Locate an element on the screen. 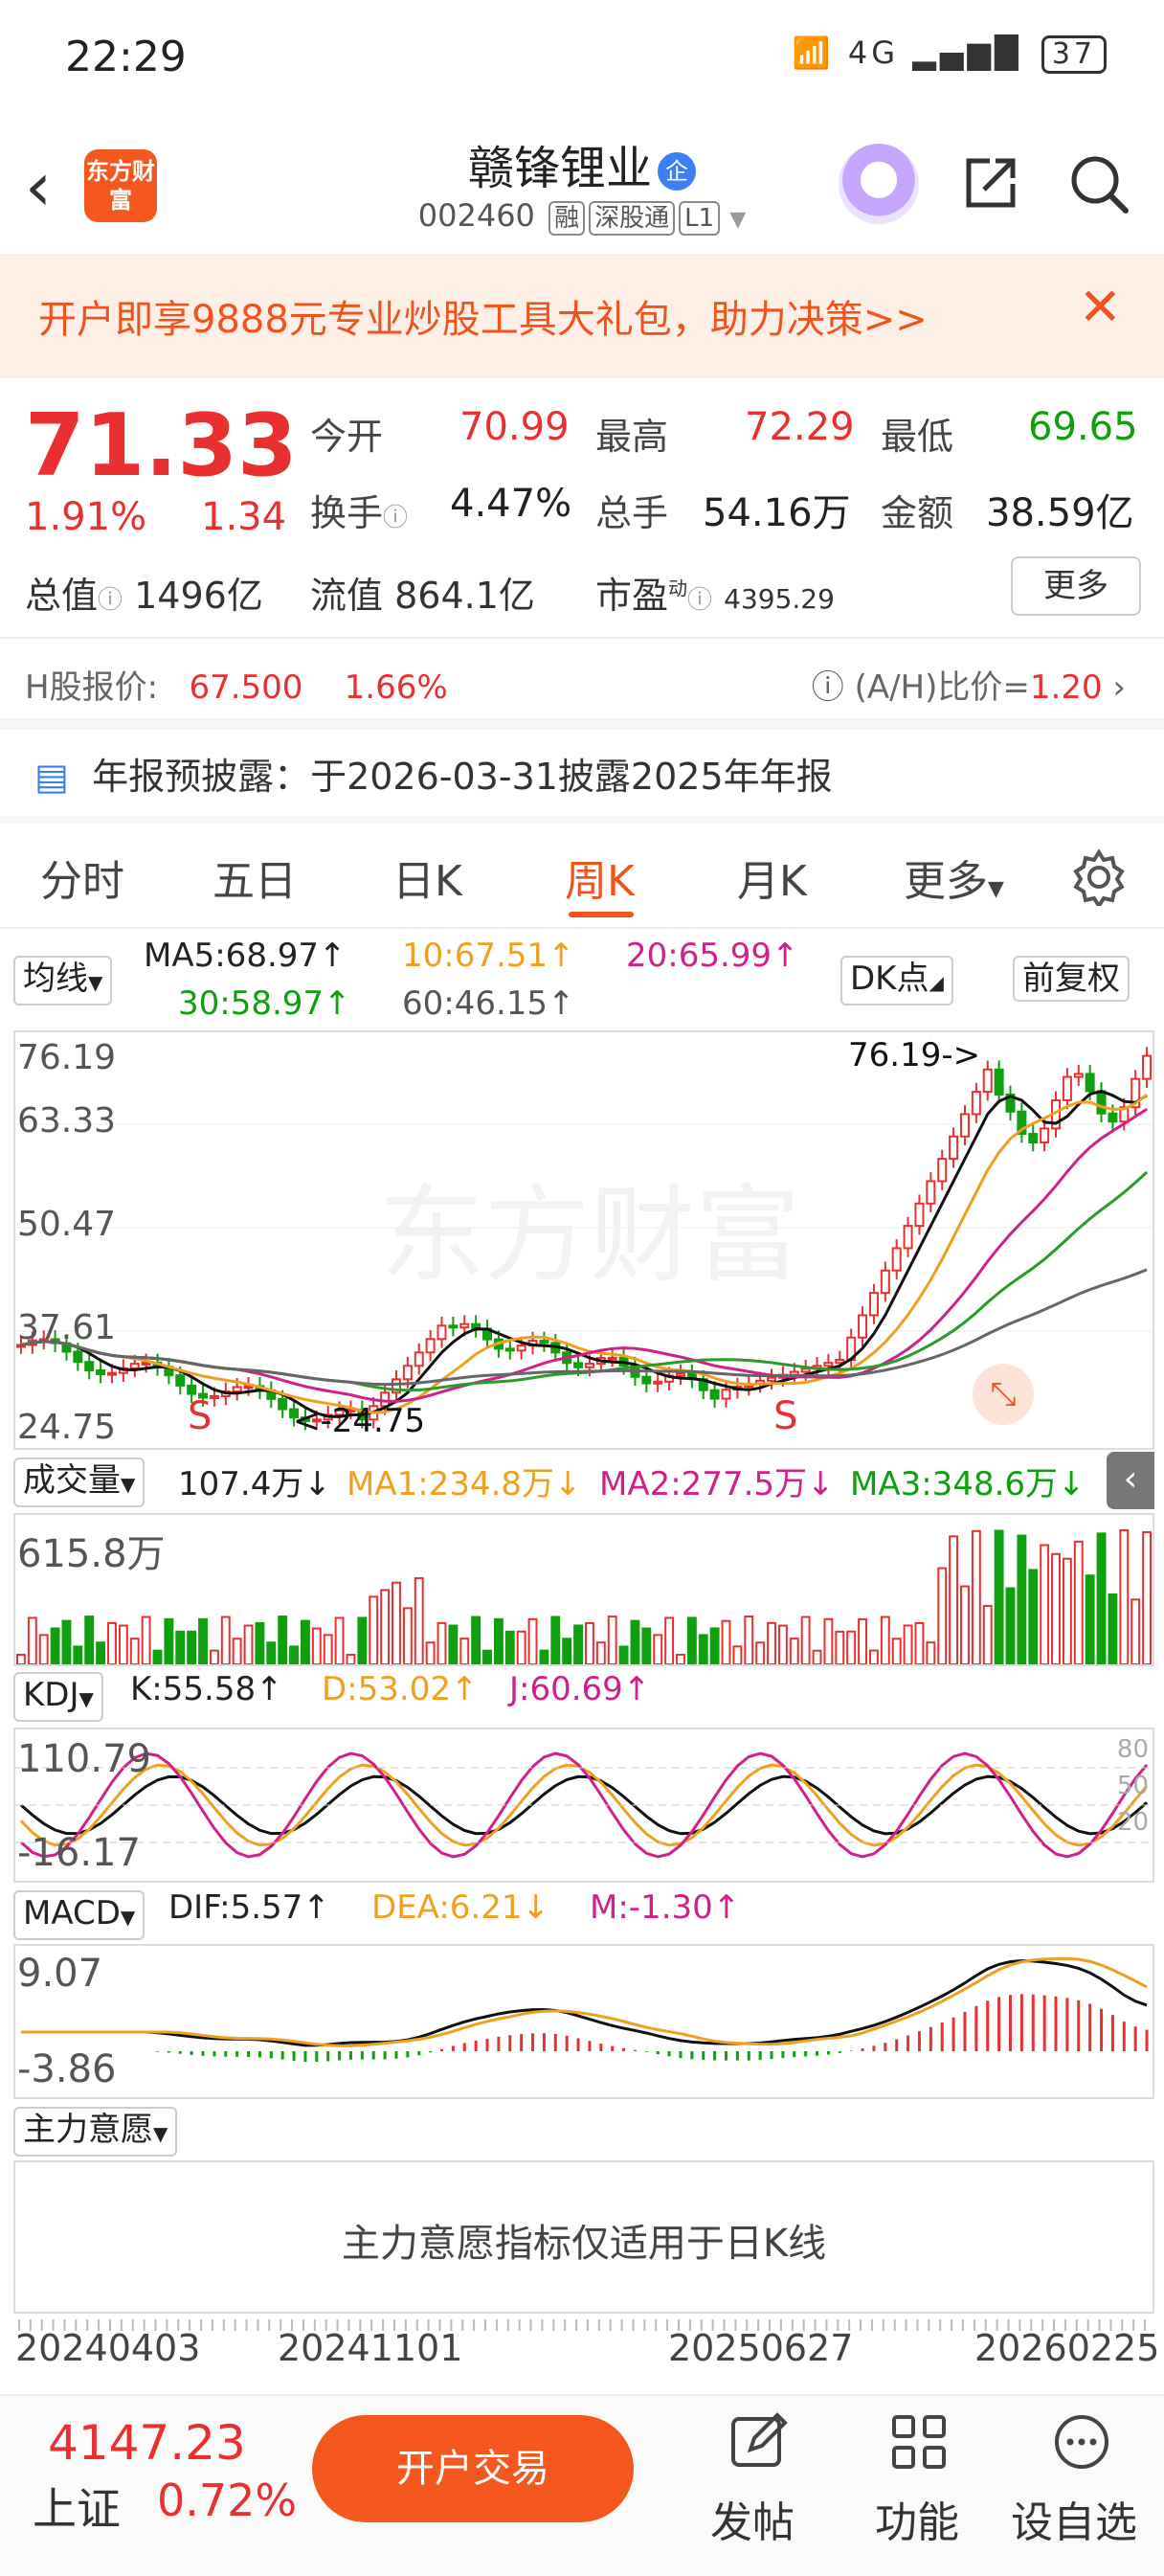 This screenshot has width=1164, height=2576. assistant-robot-icon is located at coordinates (879, 184).